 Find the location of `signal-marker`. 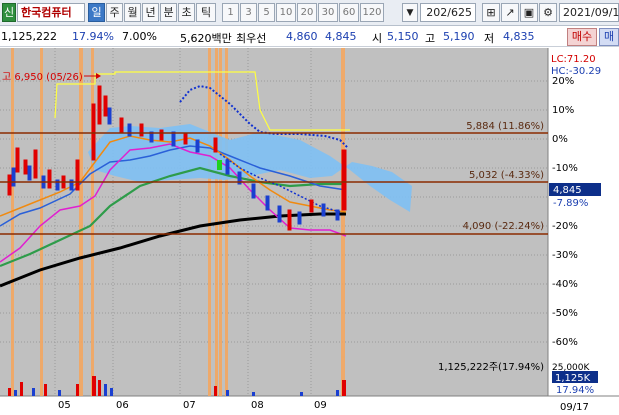

signal-marker is located at coordinates (219, 165).